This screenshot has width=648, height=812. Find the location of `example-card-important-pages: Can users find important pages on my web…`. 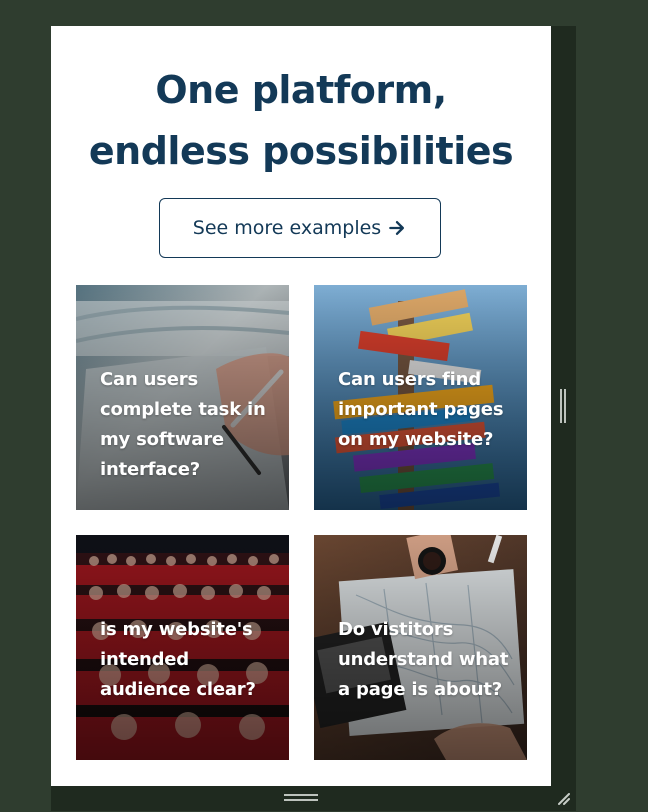

example-card-important-pages: Can users find important pages on my web… is located at coordinates (420, 397).